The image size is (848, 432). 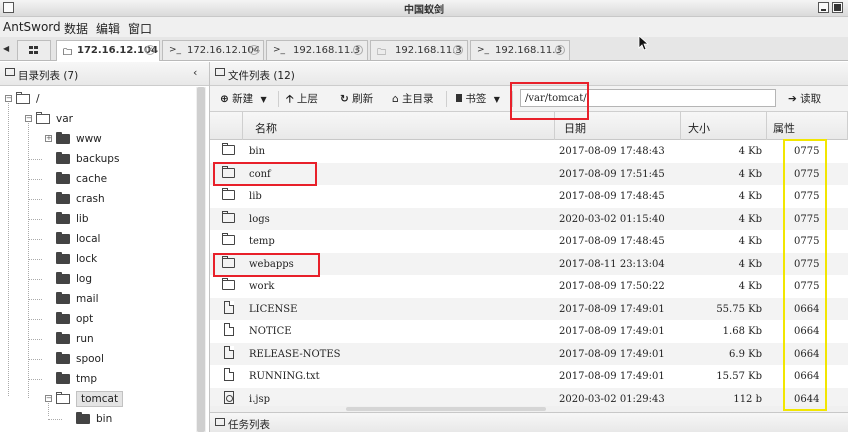 What do you see at coordinates (529, 218) in the screenshot?
I see `file-row: logs 2020-03-02 01:15:40 4 Kb 0775` at bounding box center [529, 218].